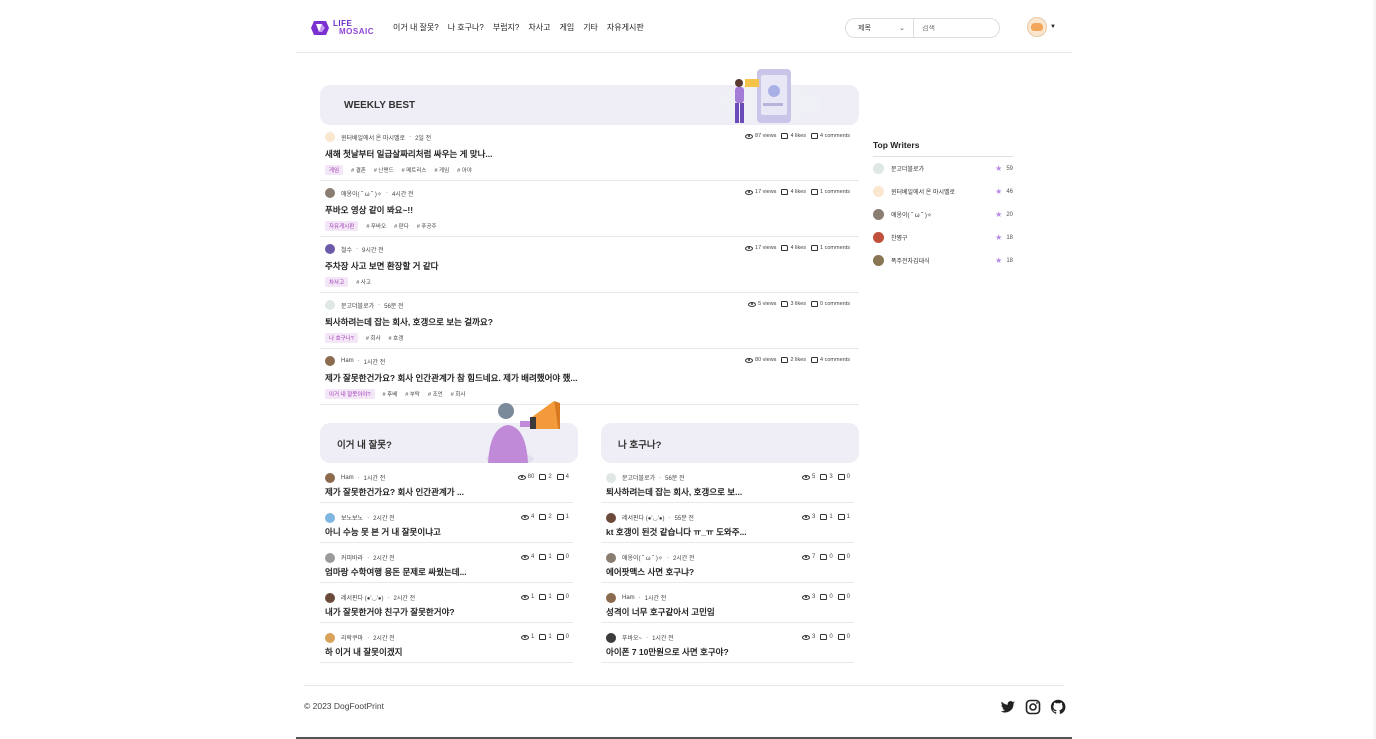 Image resolution: width=1376 pixels, height=739 pixels. Describe the element at coordinates (943, 214) in the screenshot. I see `top-writer-row: 애옹이( ˘ ω ˘ )✧ ★ 20` at that location.